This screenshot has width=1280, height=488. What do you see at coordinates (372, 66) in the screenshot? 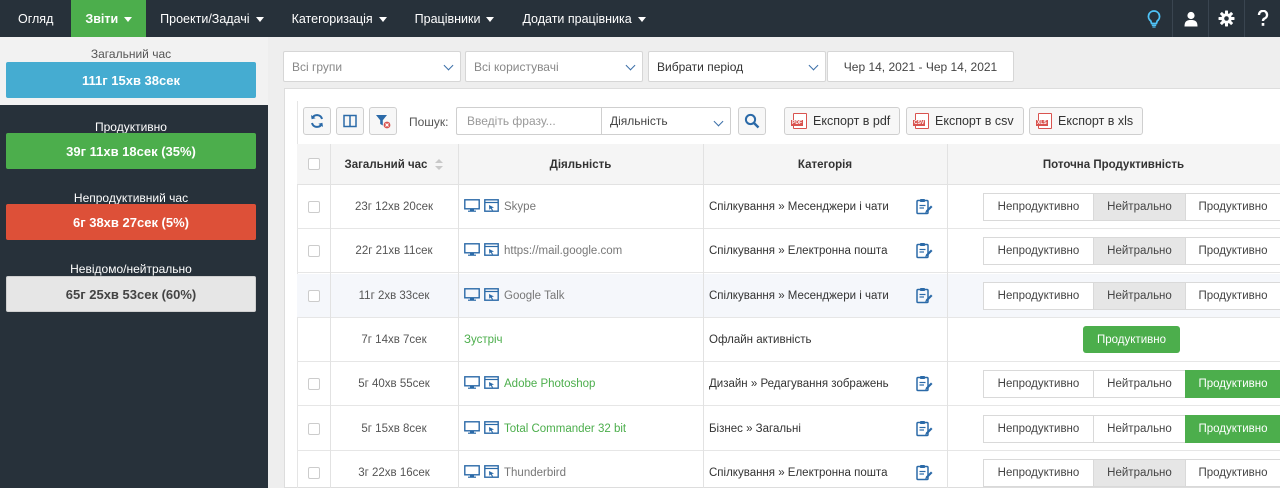
I see `group-filter-select: Всі групи` at bounding box center [372, 66].